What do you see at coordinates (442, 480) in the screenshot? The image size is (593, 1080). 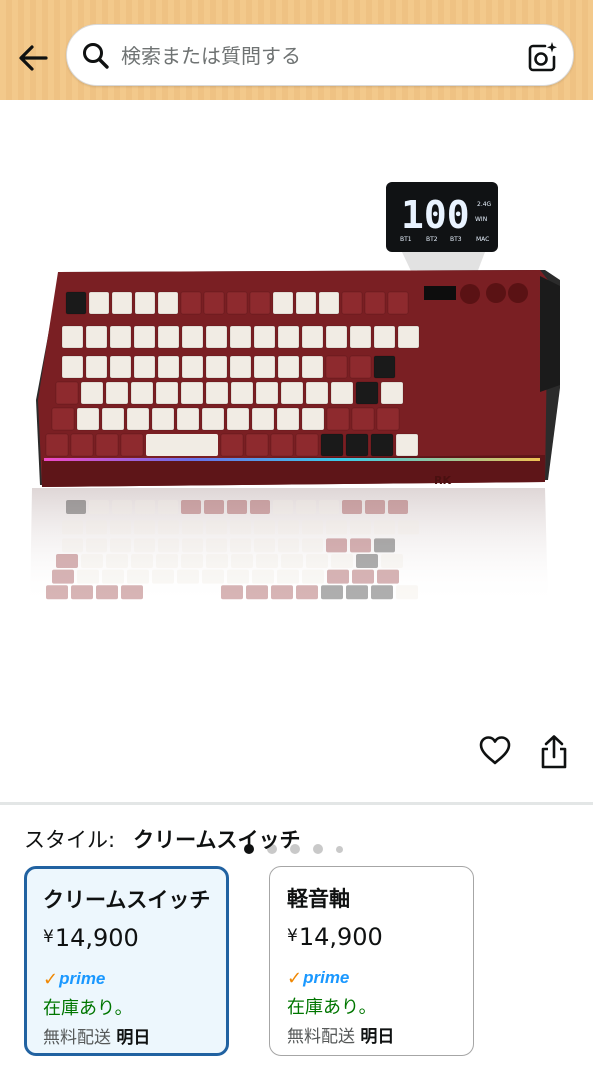 I see `brand-mark: RK` at bounding box center [442, 480].